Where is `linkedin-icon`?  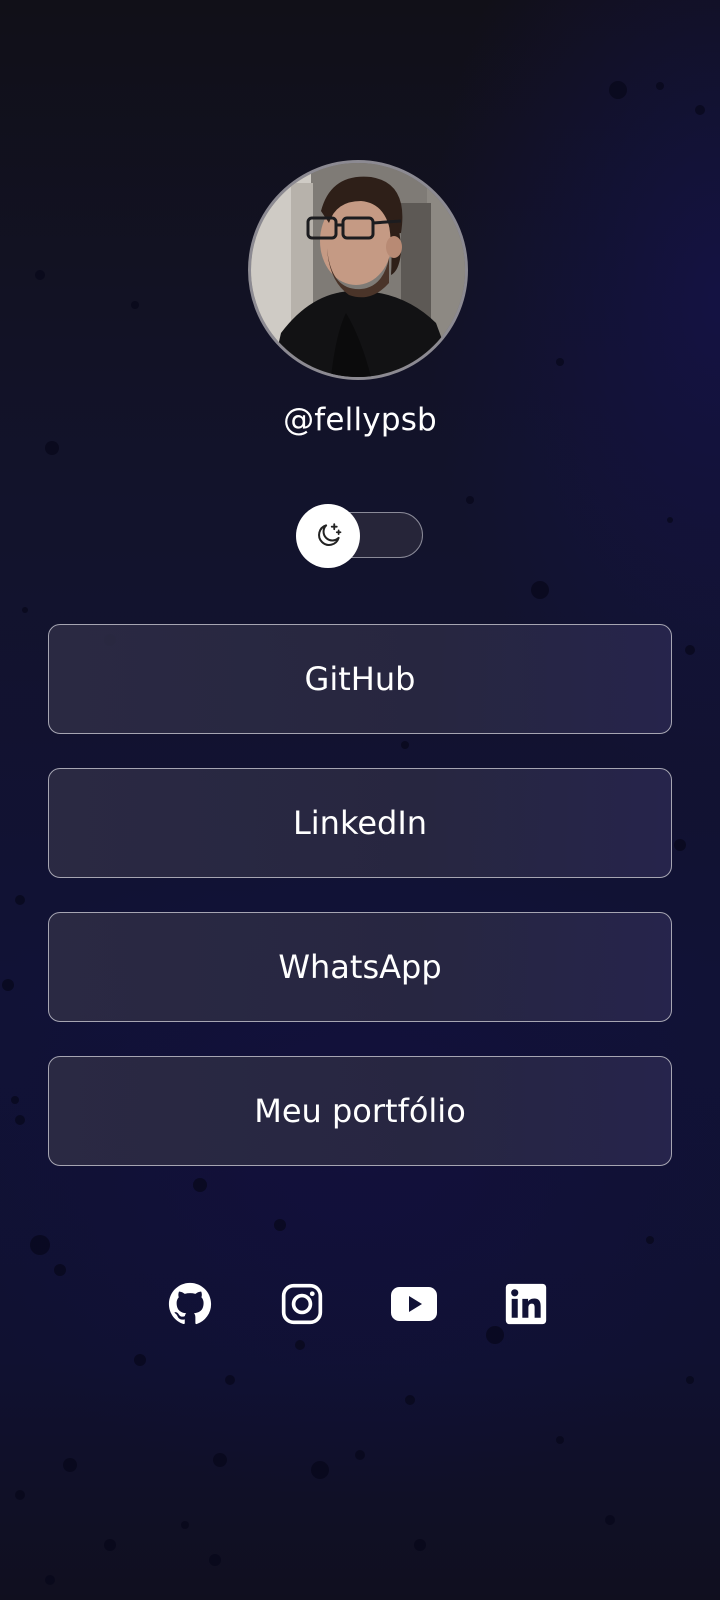 linkedin-icon is located at coordinates (526, 1304).